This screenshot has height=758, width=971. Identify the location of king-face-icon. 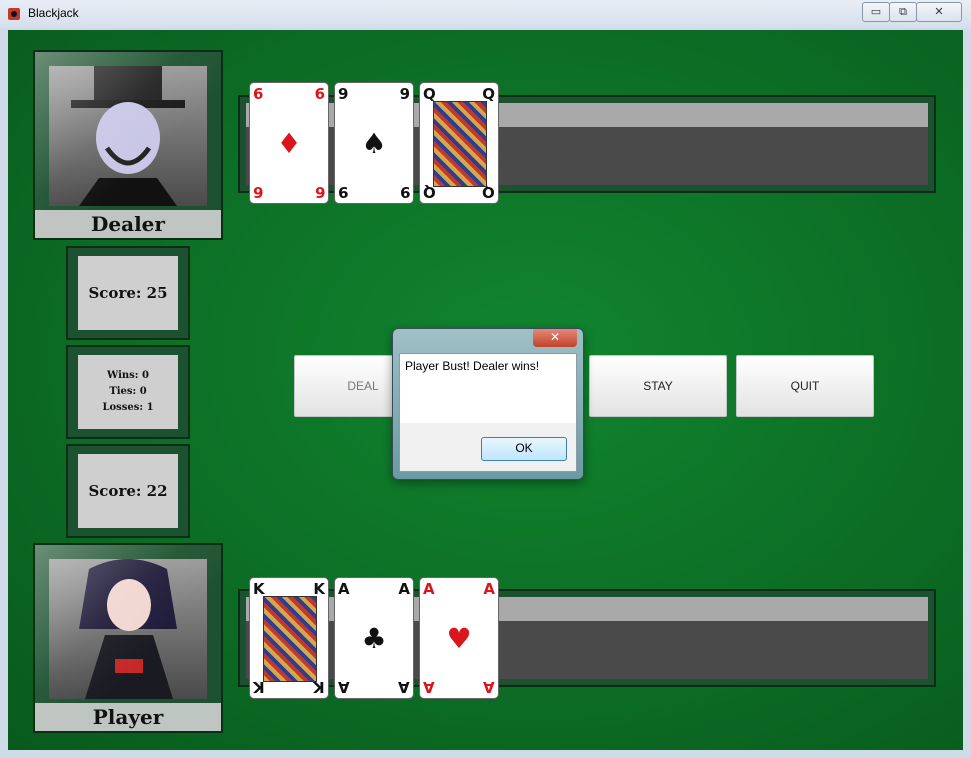
(290, 639).